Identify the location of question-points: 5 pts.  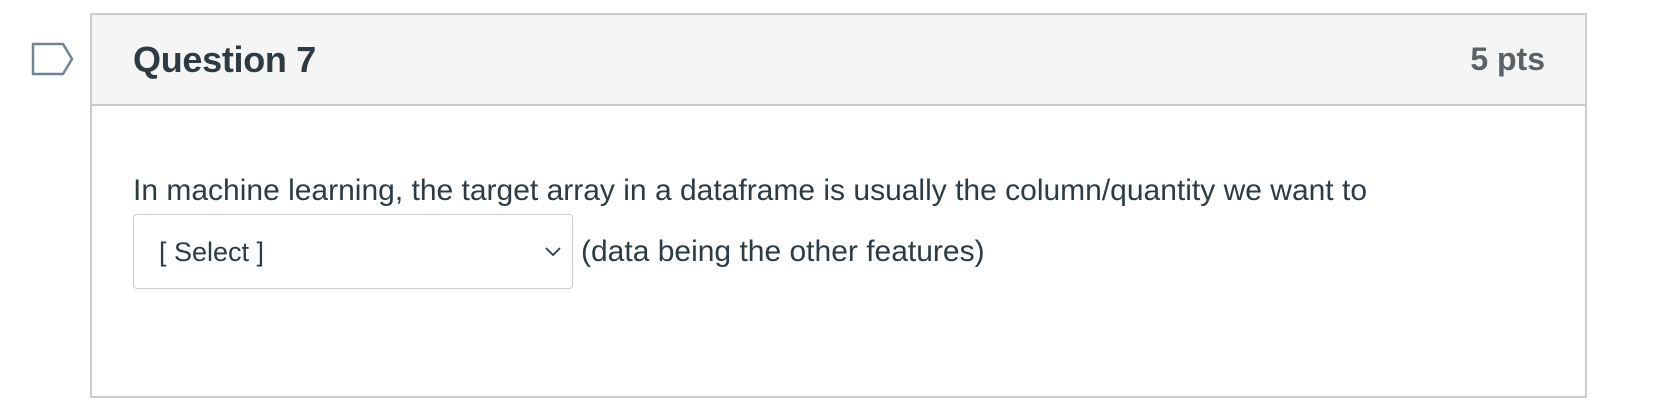
(1507, 59).